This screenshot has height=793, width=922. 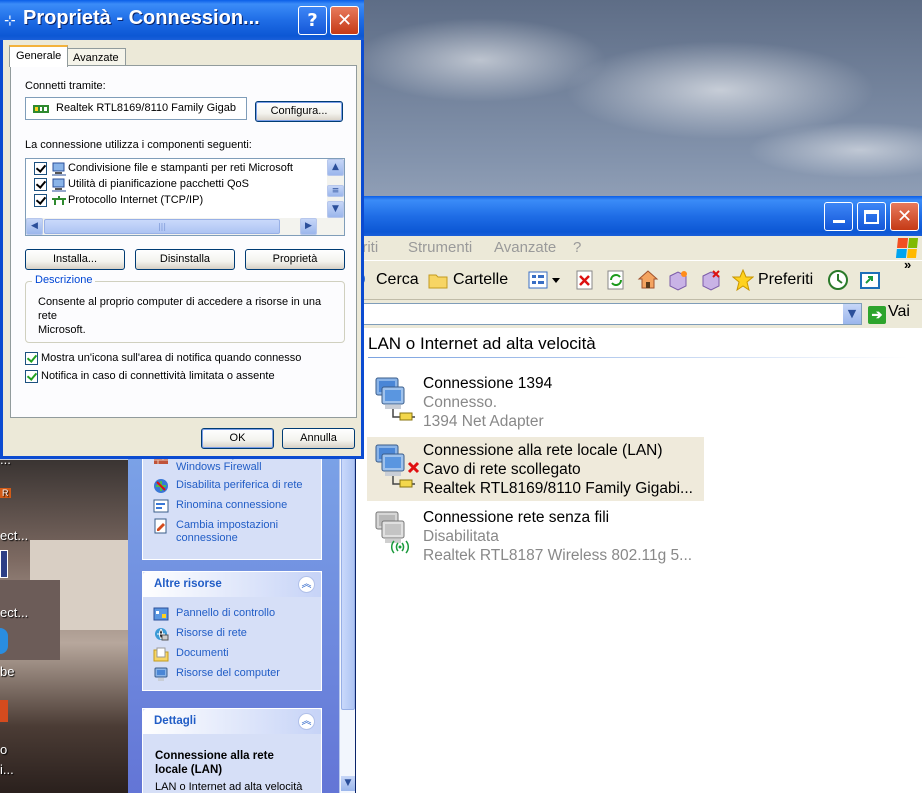 What do you see at coordinates (877, 315) in the screenshot?
I see `go-arrow-icon: ➔` at bounding box center [877, 315].